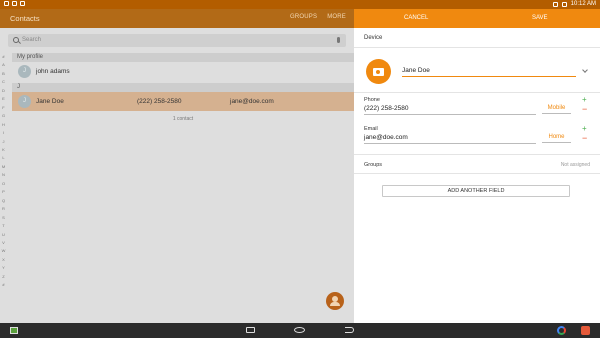  I want to click on alphabet-index-letter: W, so click(3, 251).